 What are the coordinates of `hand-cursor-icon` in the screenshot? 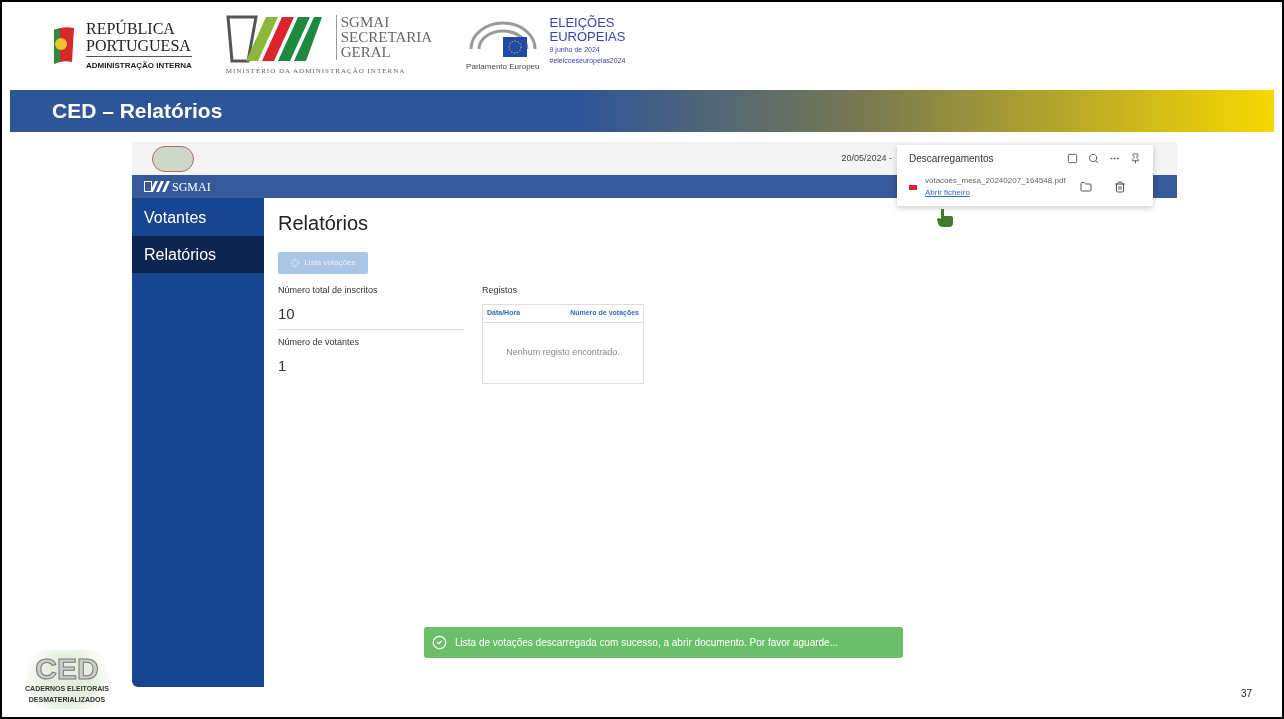 It's located at (945, 218).